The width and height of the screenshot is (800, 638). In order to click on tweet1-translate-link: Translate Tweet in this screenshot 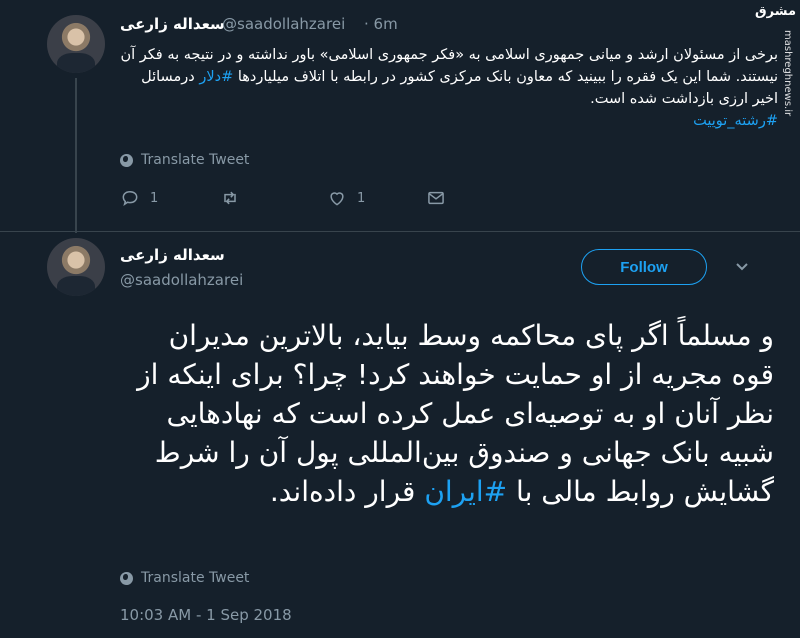, I will do `click(184, 160)`.